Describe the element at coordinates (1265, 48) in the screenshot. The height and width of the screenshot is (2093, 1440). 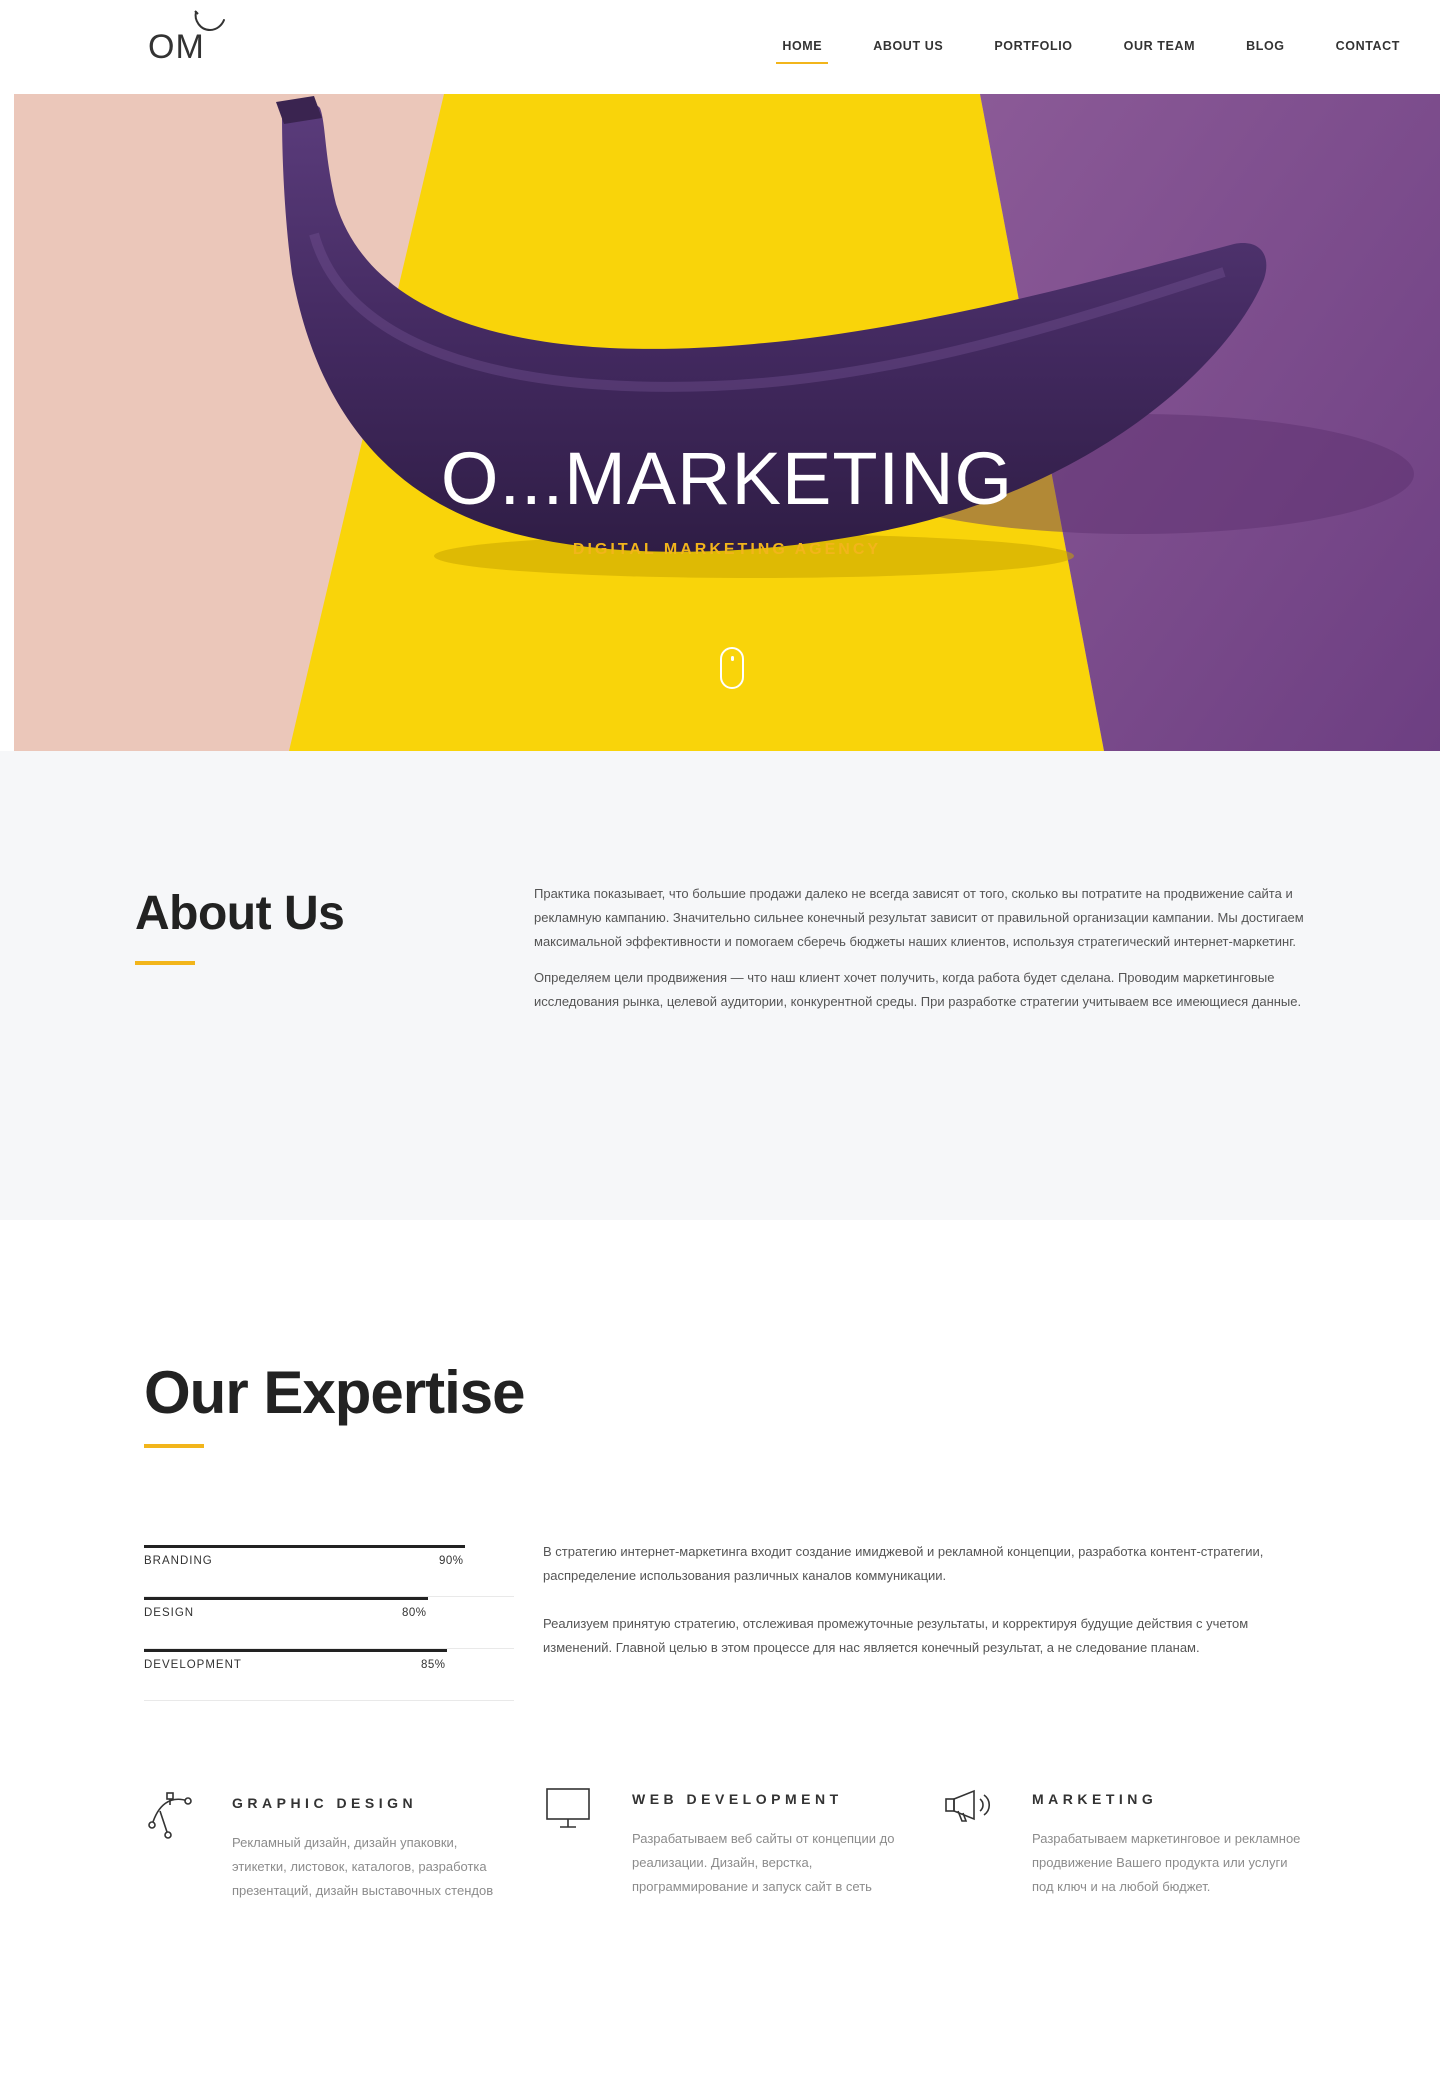
I see `nav-blog: BLOG` at that location.